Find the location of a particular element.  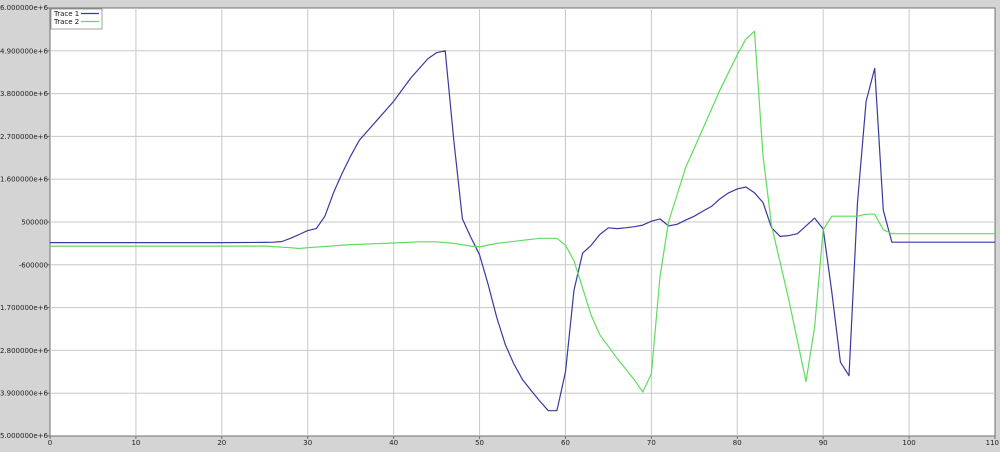

y-tick-label: -1.700000e+6 is located at coordinates (24, 308).